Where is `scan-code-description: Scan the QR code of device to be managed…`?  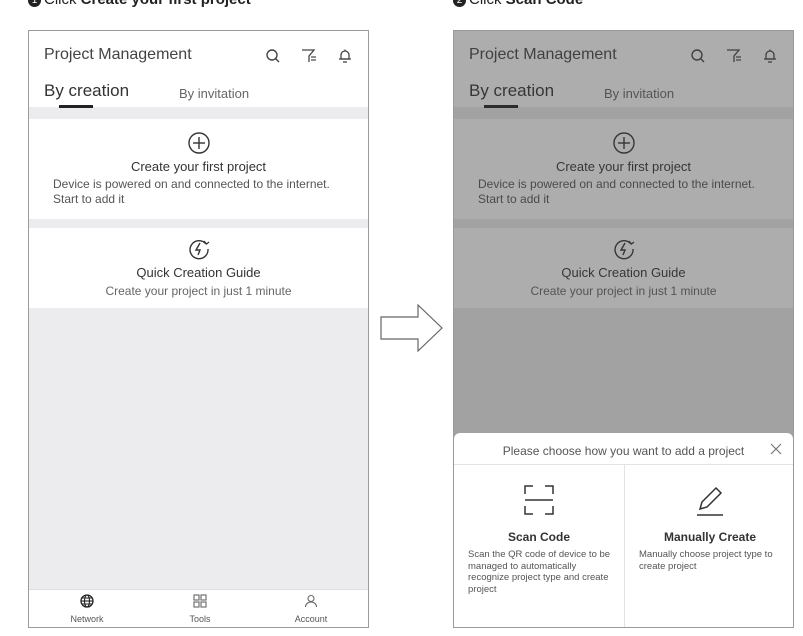 scan-code-description: Scan the QR code of device to be managed… is located at coordinates (539, 572).